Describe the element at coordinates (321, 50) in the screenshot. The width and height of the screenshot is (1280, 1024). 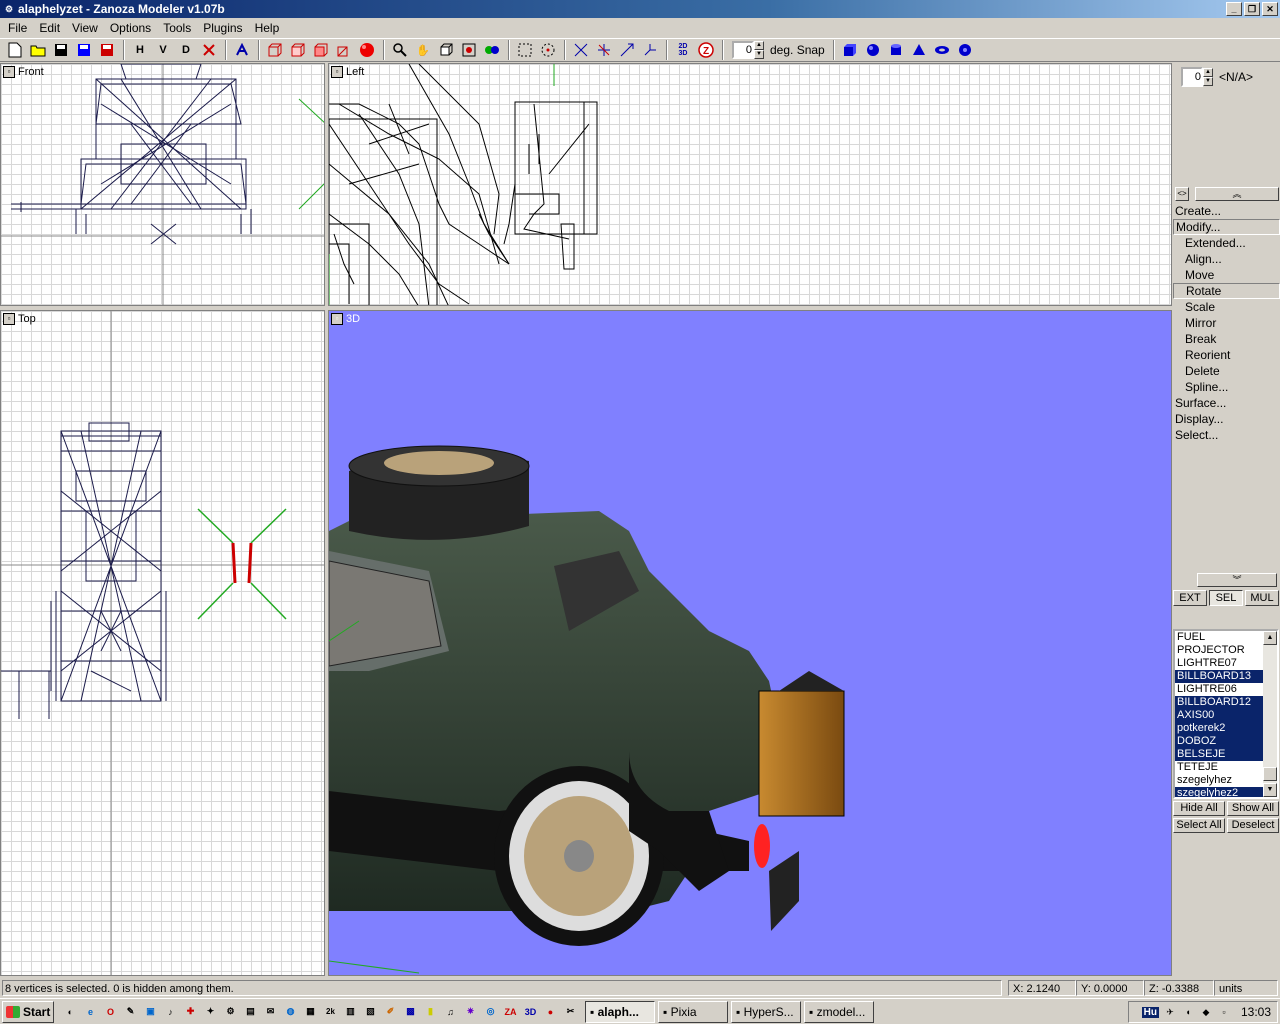
I see `box-front-icon` at that location.